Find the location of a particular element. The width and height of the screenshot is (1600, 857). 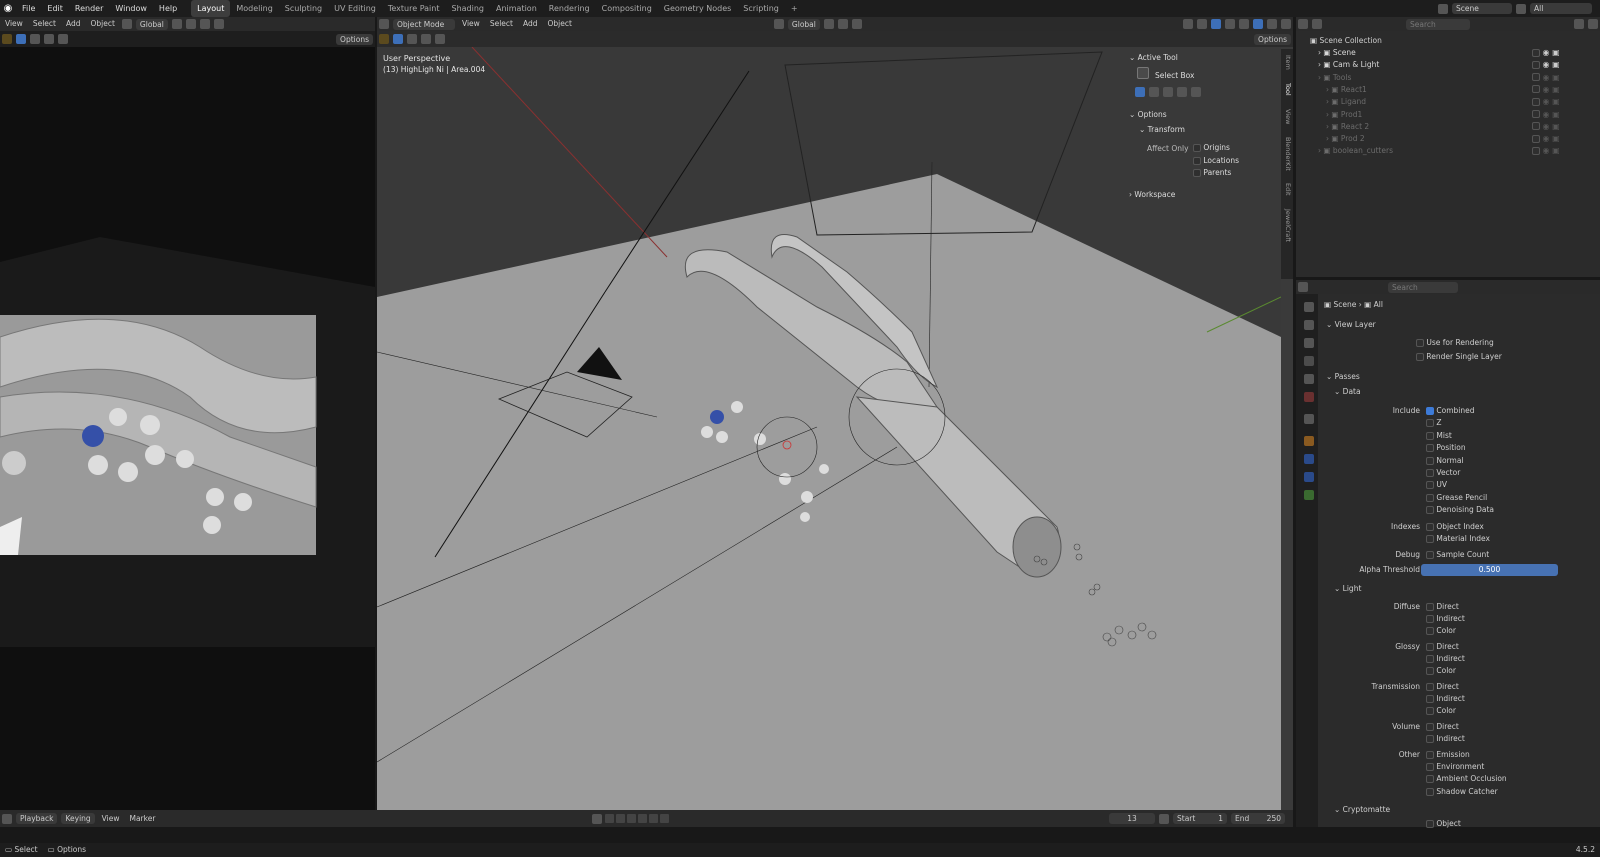

tool-tab-icon is located at coordinates (1309, 307).